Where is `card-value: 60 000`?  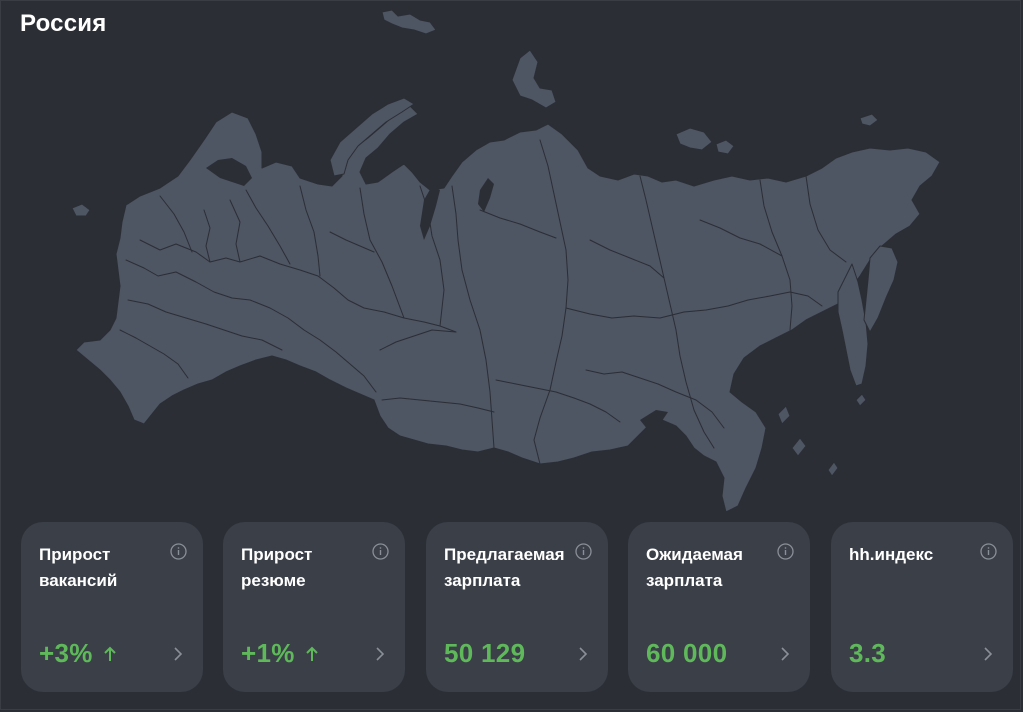 card-value: 60 000 is located at coordinates (687, 653).